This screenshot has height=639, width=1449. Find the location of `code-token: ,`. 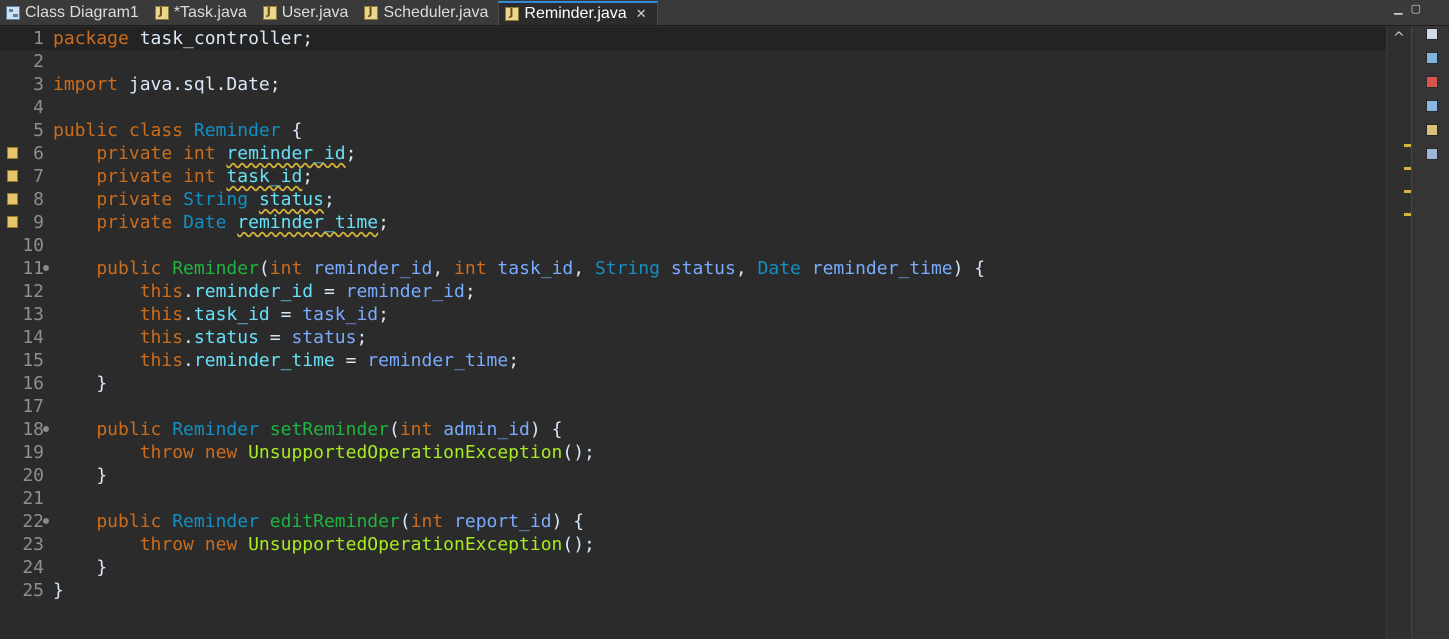

code-token: , is located at coordinates (443, 268).